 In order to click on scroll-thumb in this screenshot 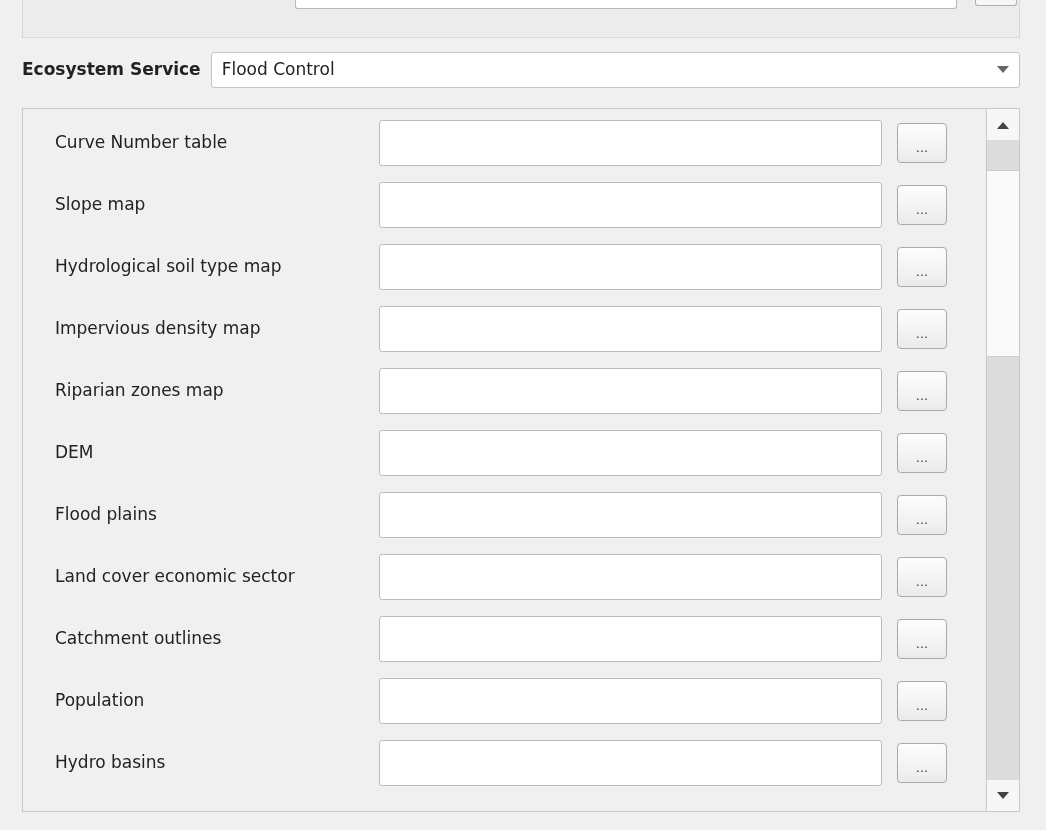, I will do `click(1003, 263)`.